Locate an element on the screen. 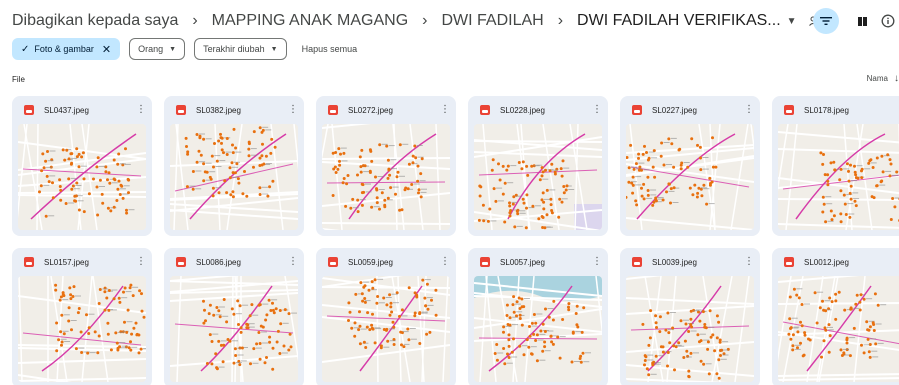 The height and width of the screenshot is (385, 899). chip-people: Orang ▼ is located at coordinates (157, 49).